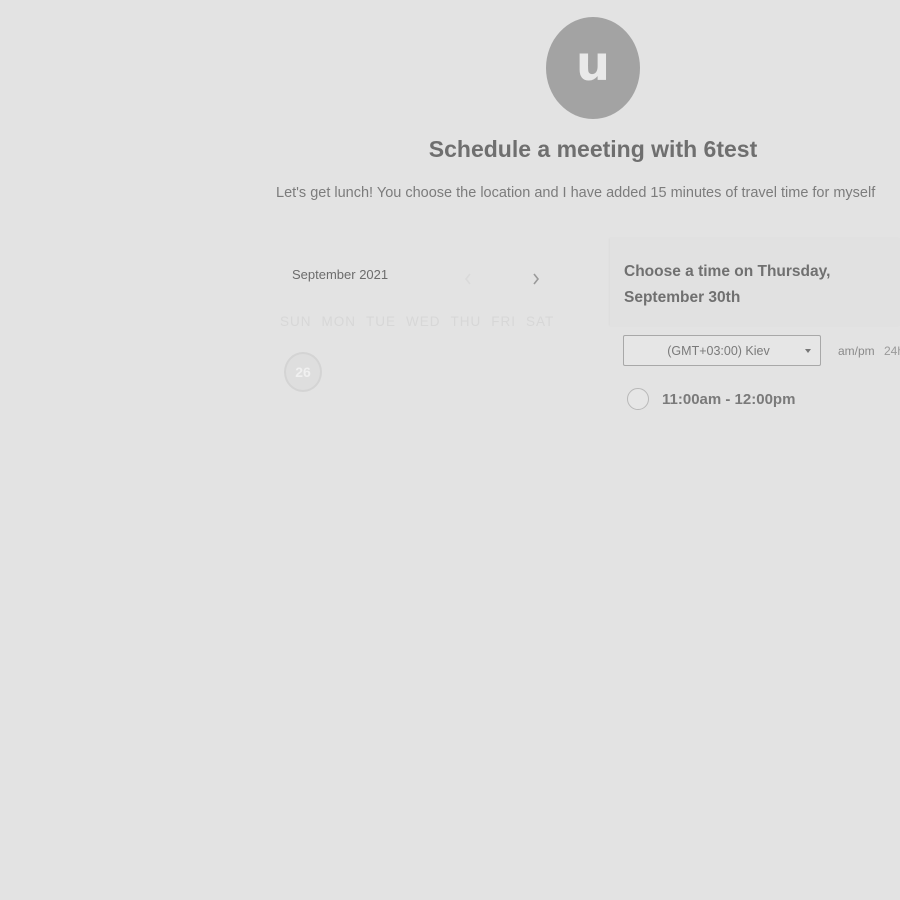 The height and width of the screenshot is (900, 900). I want to click on chevron-left-icon, so click(467, 279).